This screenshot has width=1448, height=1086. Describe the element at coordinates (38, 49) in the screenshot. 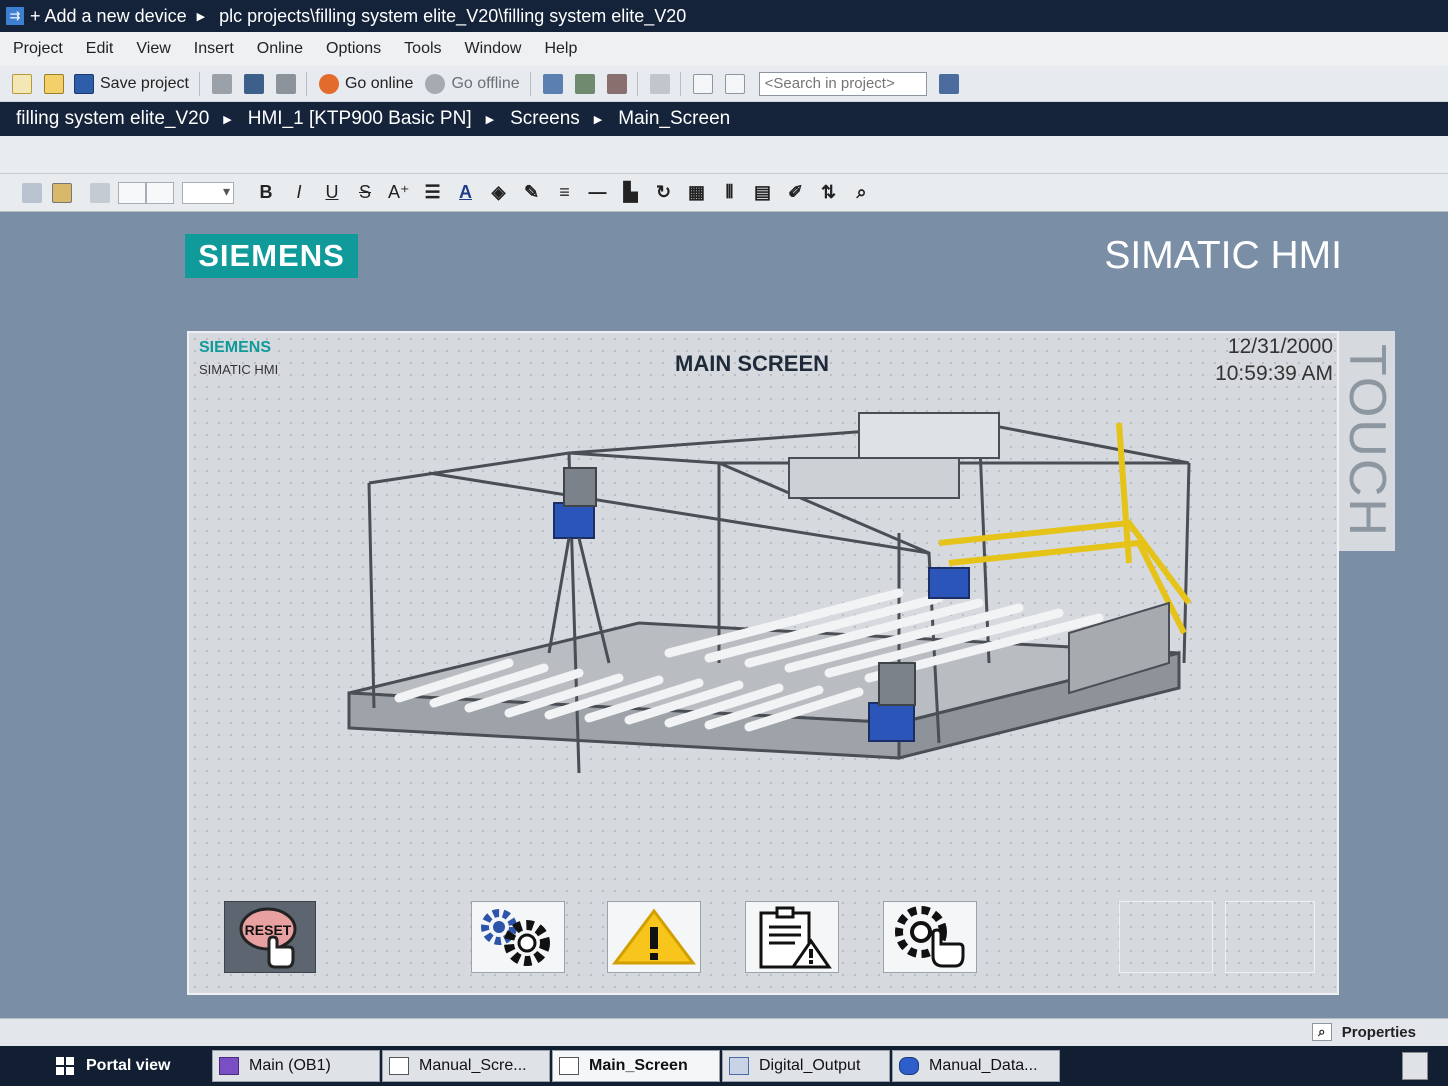

I see `menu-project: Project` at that location.